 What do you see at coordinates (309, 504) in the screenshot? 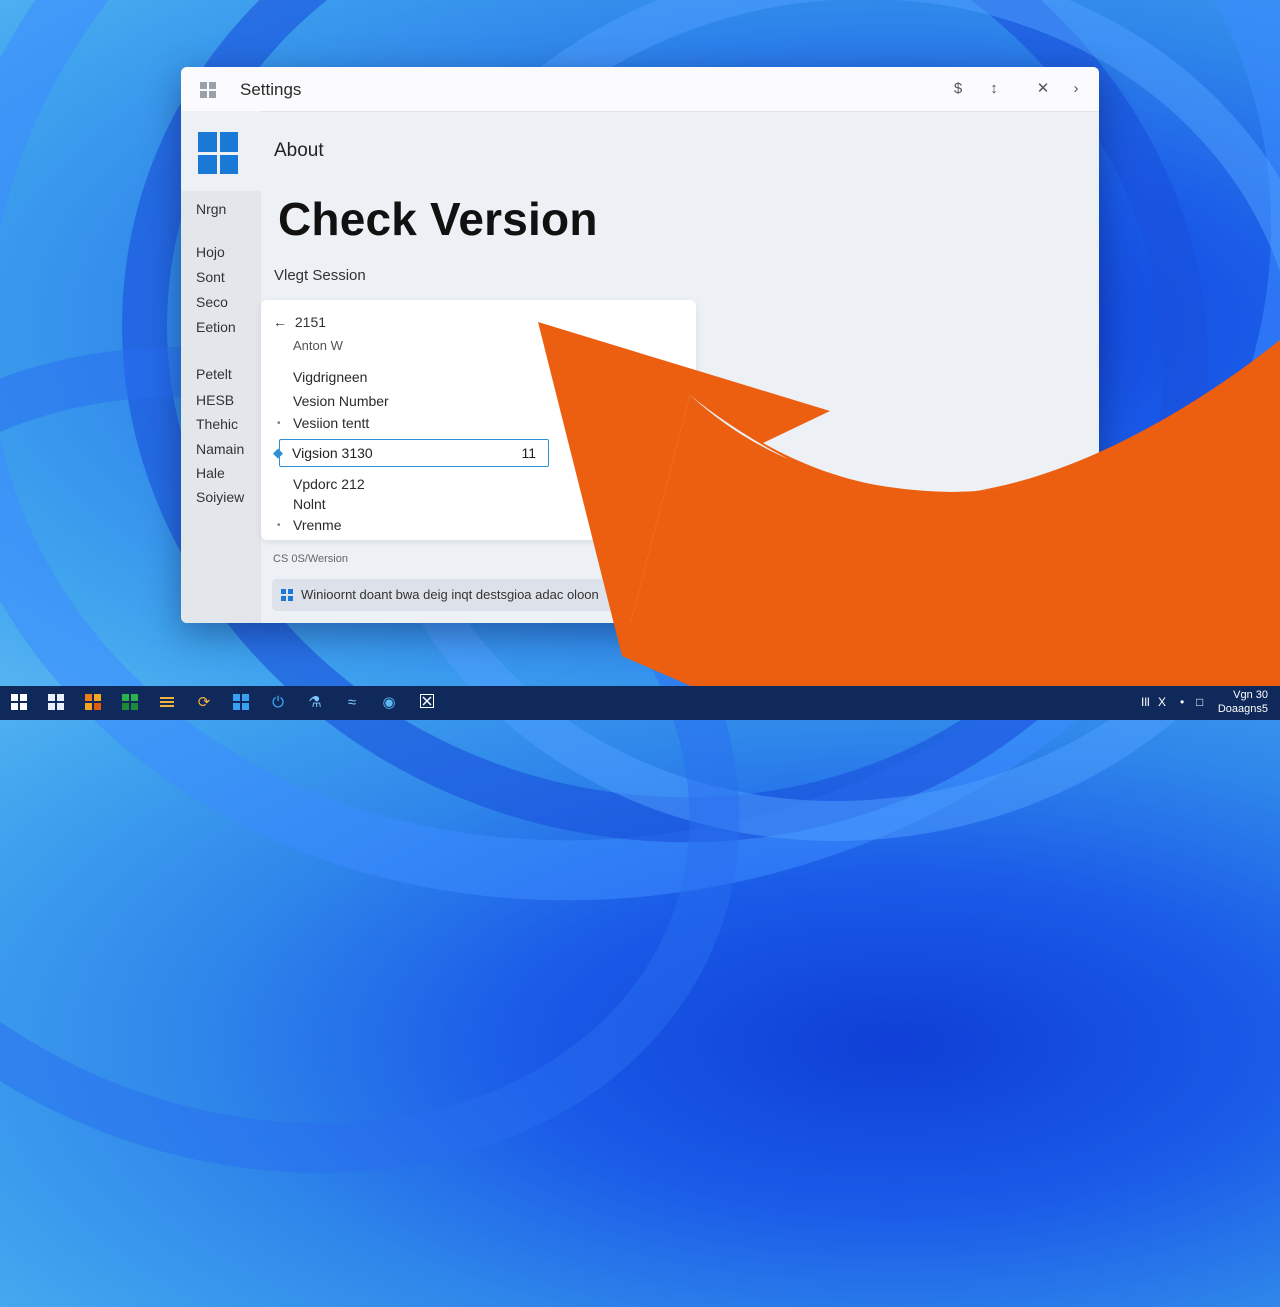
I see `list-item: Nolnt` at bounding box center [309, 504].